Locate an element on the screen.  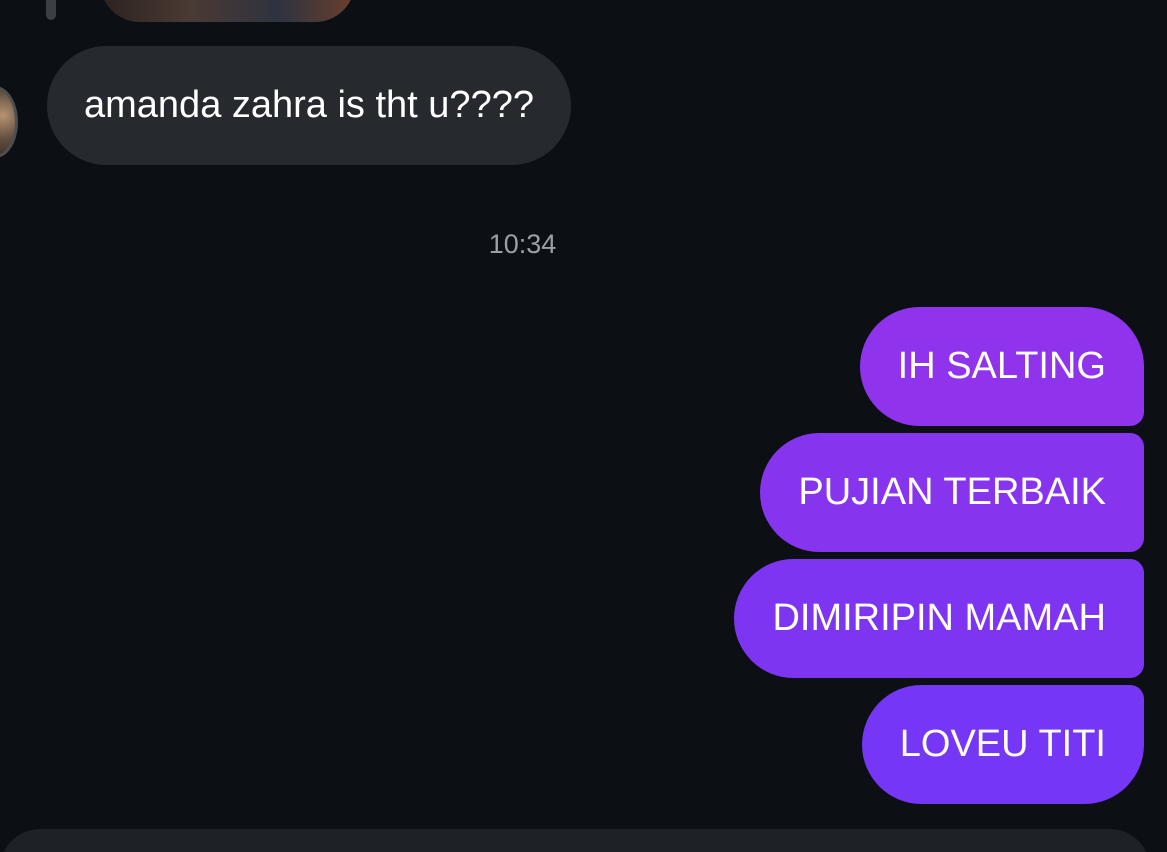
shared-media-preview is located at coordinates (227, 11).